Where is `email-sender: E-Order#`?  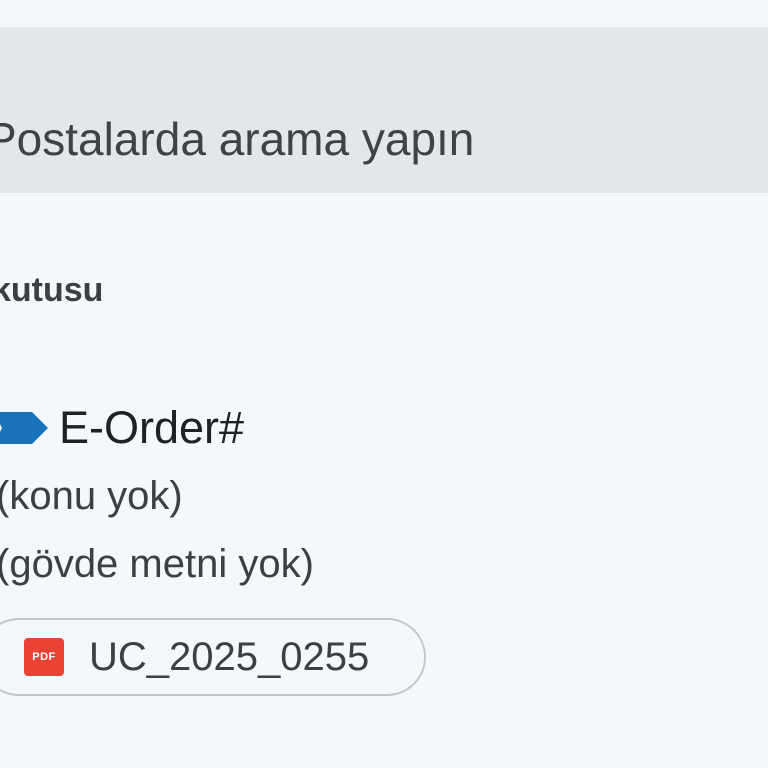 email-sender: E-Order# is located at coordinates (152, 427).